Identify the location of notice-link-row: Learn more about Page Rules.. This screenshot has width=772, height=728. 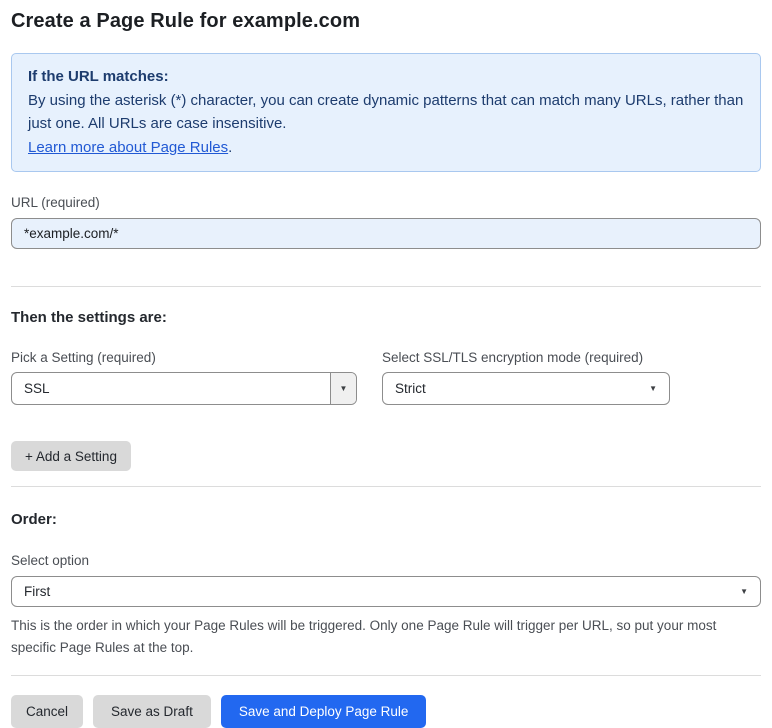
(386, 148).